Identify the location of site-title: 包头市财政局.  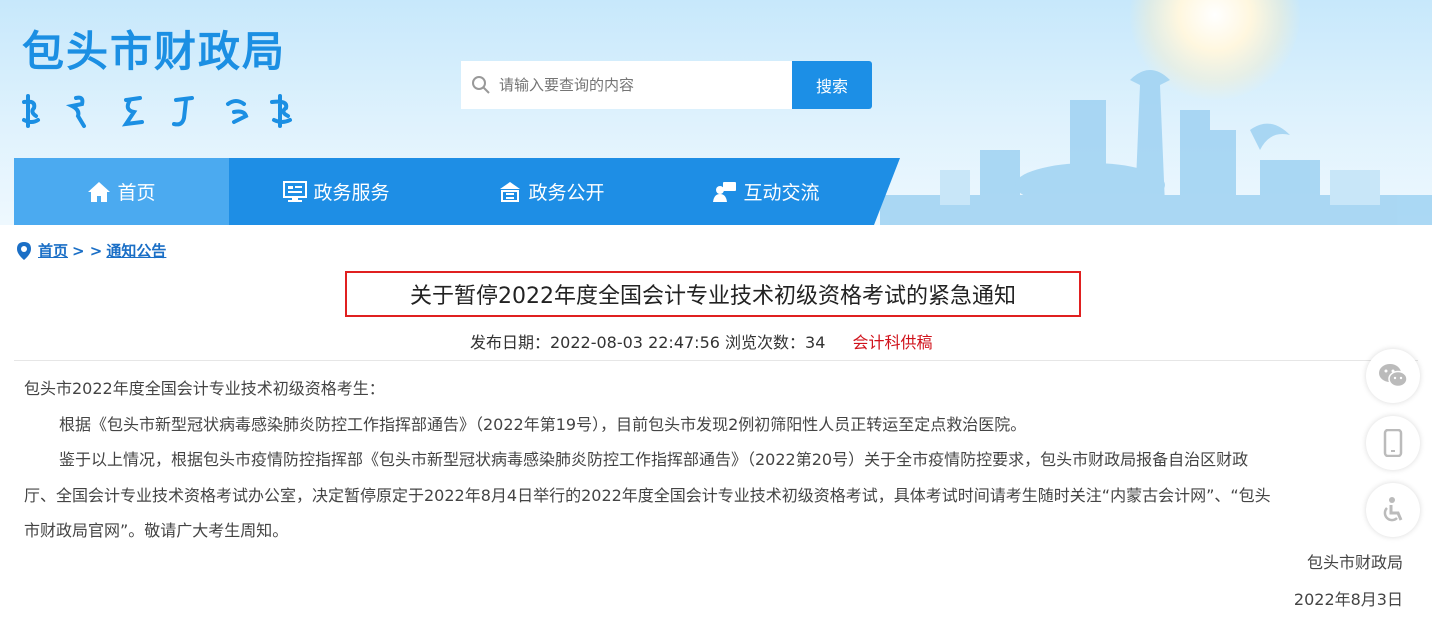
(154, 51).